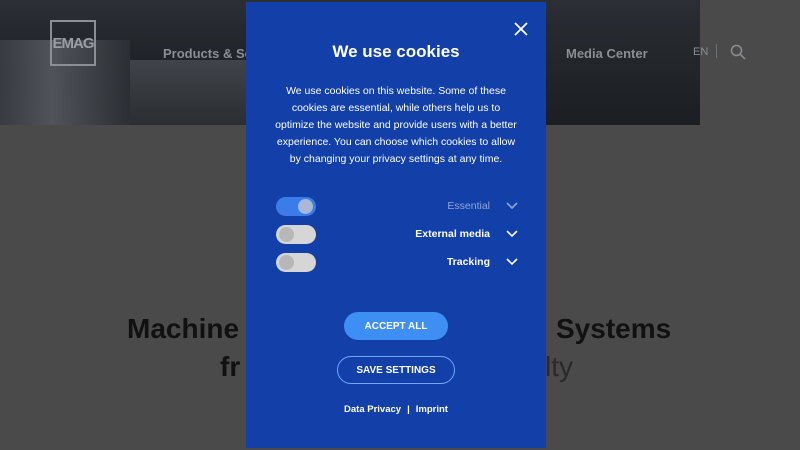  I want to click on dialog-footer-links: Data Privacy | Imprint, so click(396, 409).